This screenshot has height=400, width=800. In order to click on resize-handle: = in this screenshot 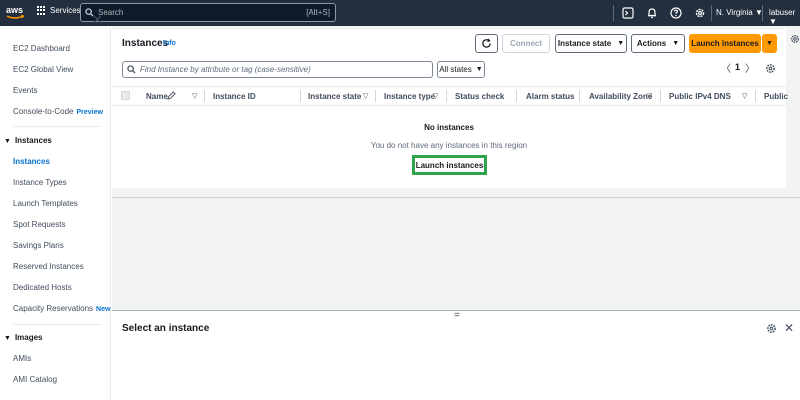, I will do `click(457, 315)`.